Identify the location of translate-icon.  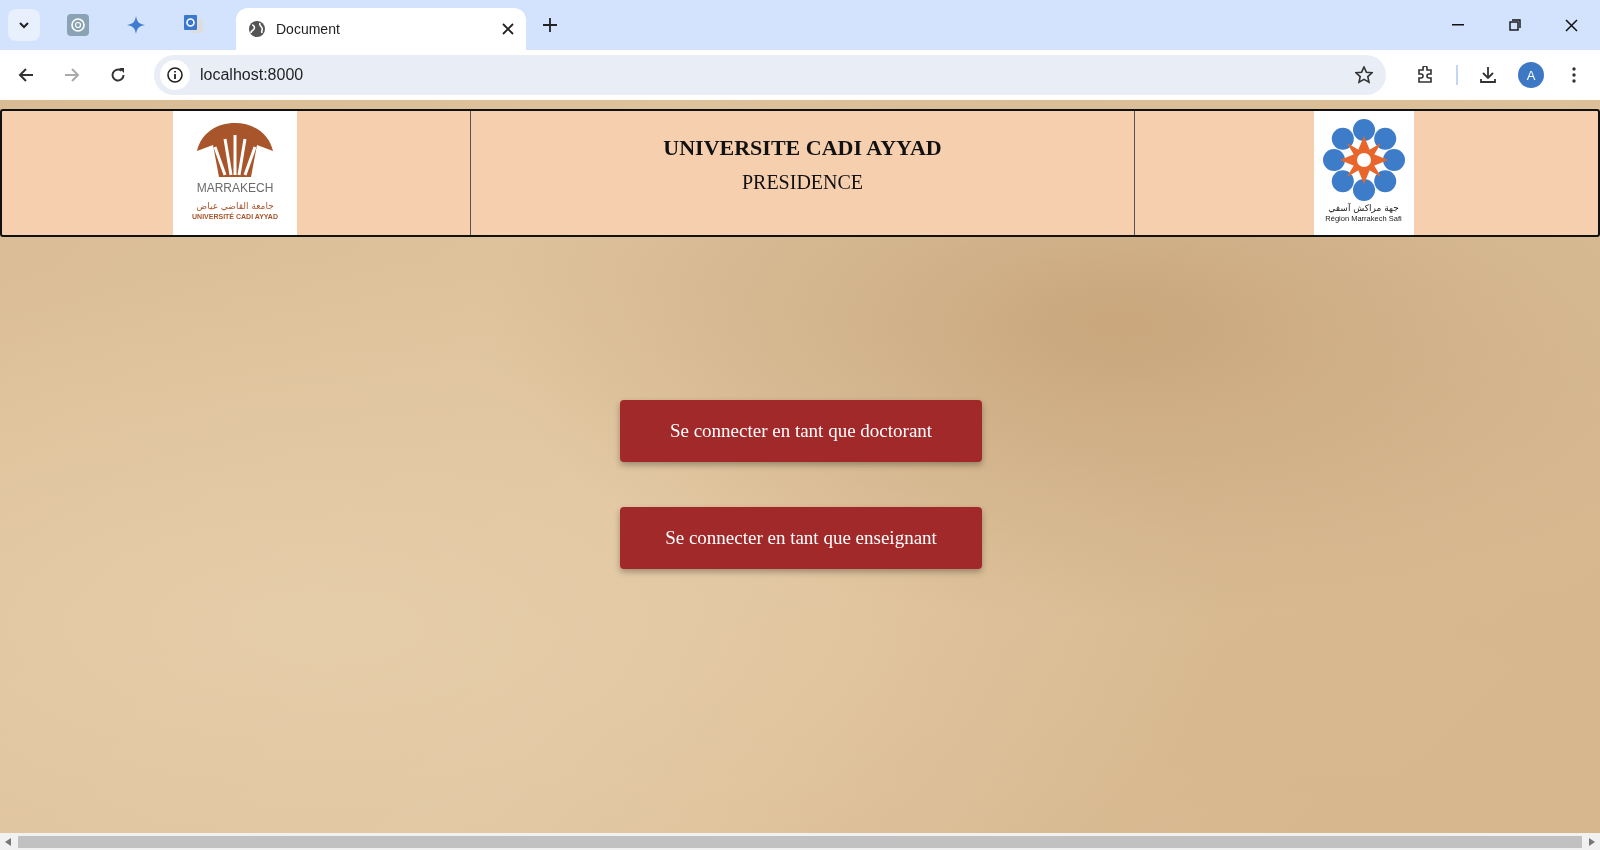
(194, 25).